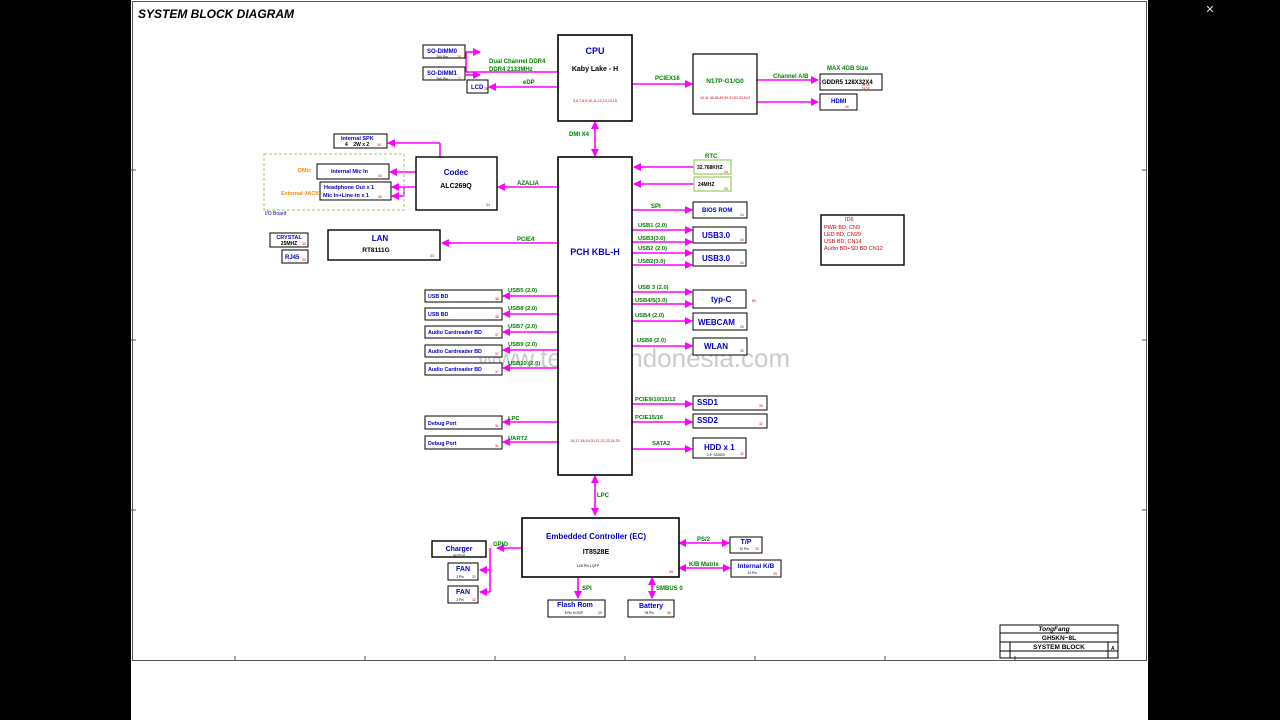  What do you see at coordinates (649, 316) in the screenshot?
I see `usb4-label: USB4 (2.0)` at bounding box center [649, 316].